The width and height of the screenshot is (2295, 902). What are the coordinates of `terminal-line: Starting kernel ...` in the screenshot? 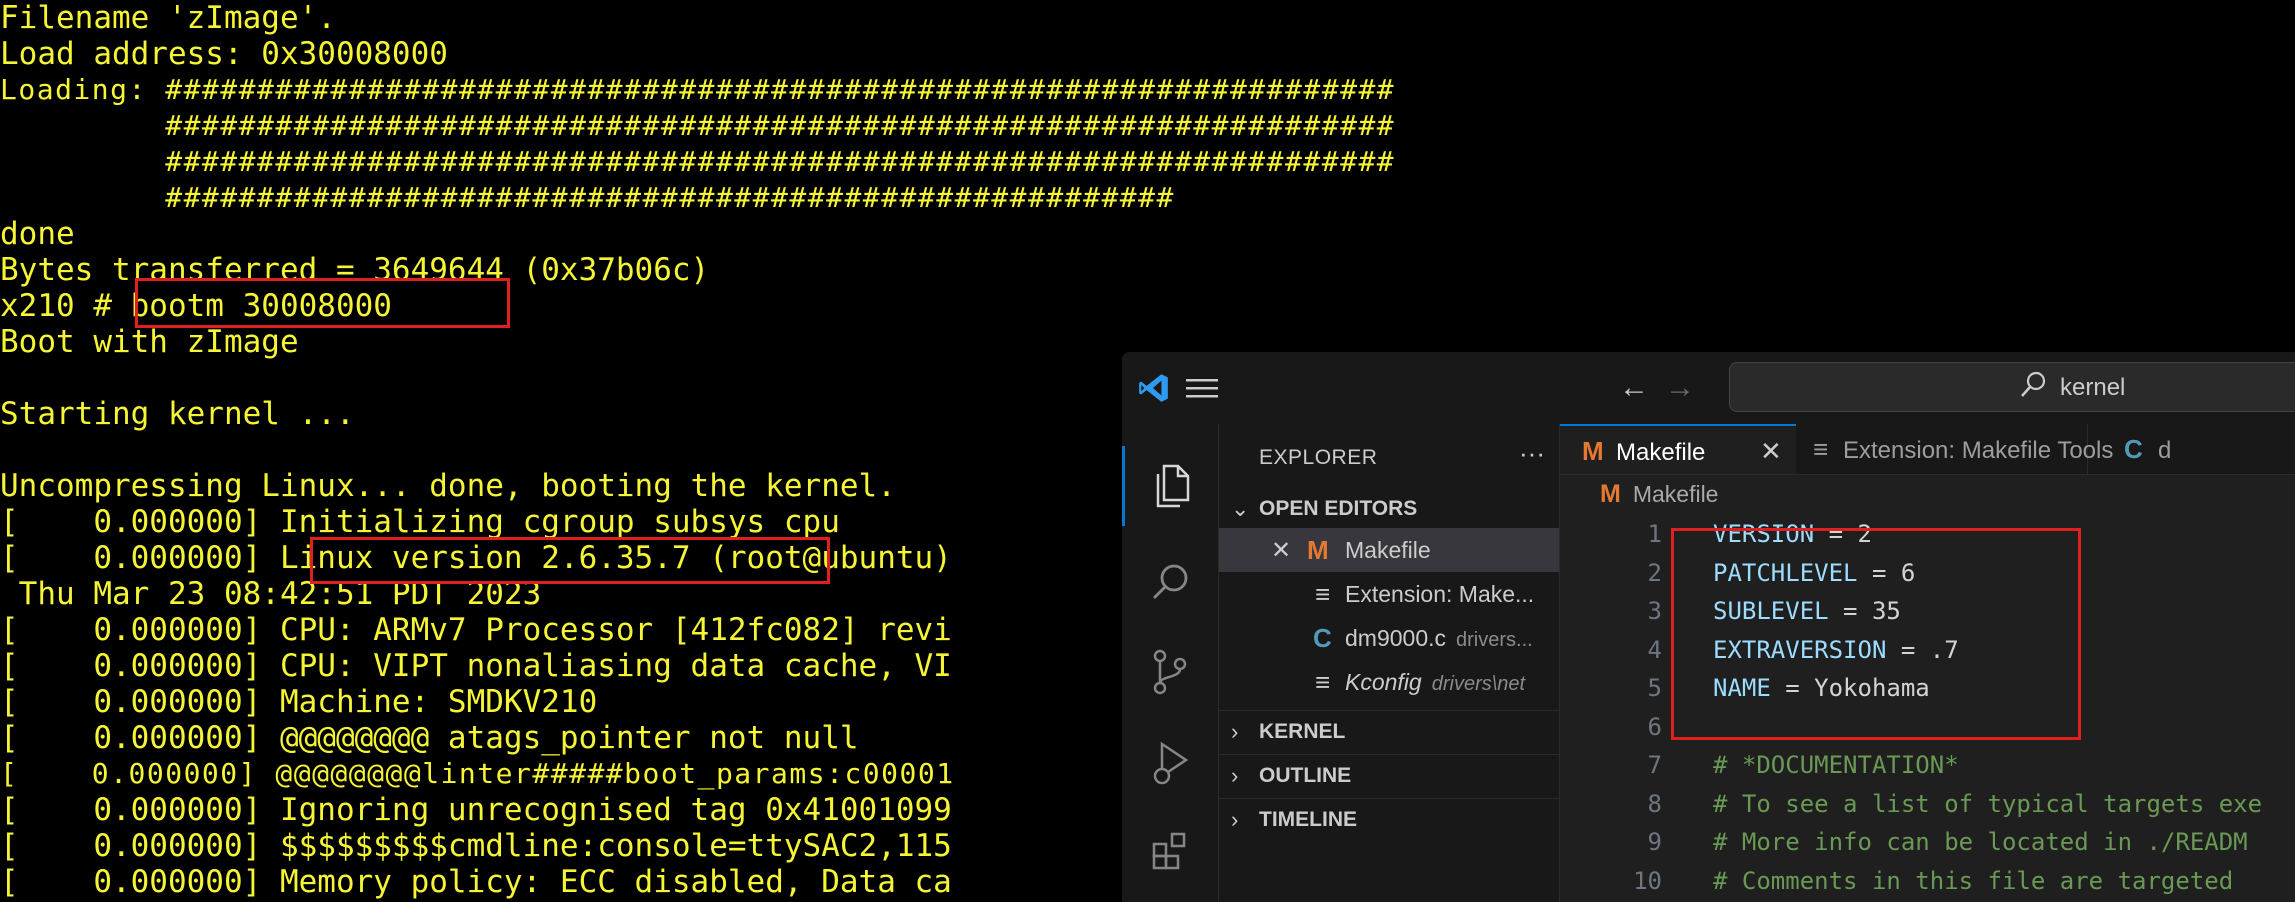 It's located at (177, 414).